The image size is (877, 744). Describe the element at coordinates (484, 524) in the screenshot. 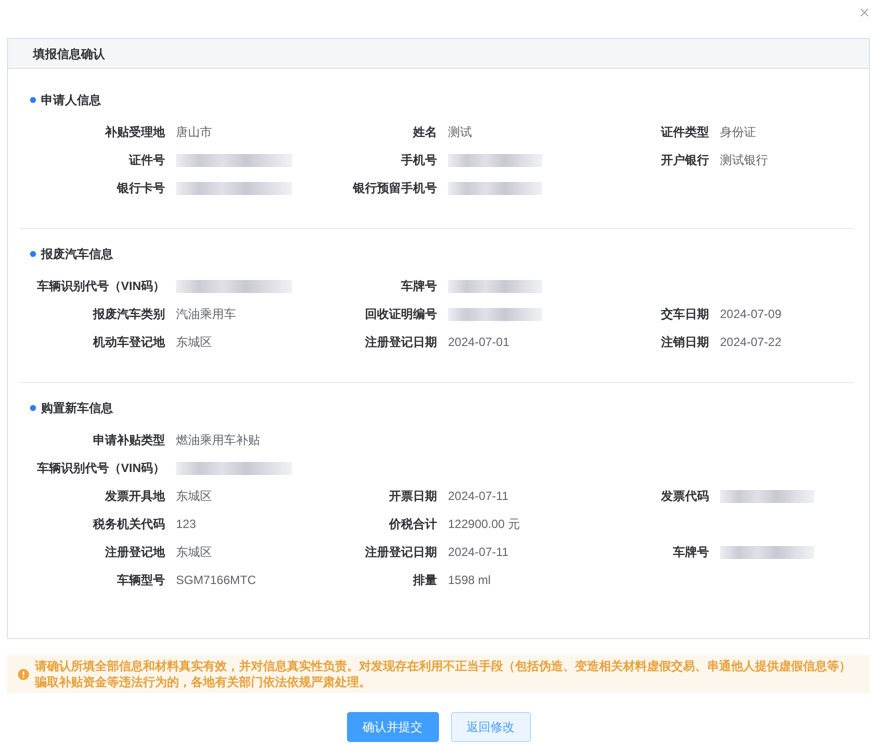

I see `field-value: 122900.00 元` at that location.